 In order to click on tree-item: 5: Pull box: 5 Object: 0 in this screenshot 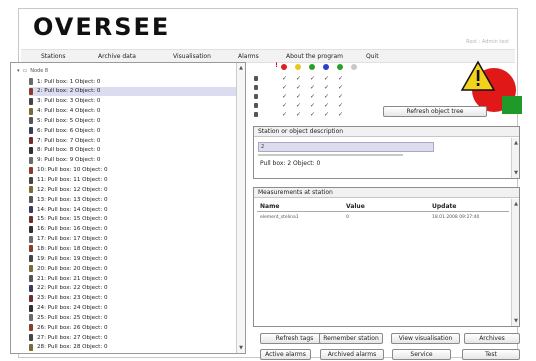, I will do `click(134, 120)`.